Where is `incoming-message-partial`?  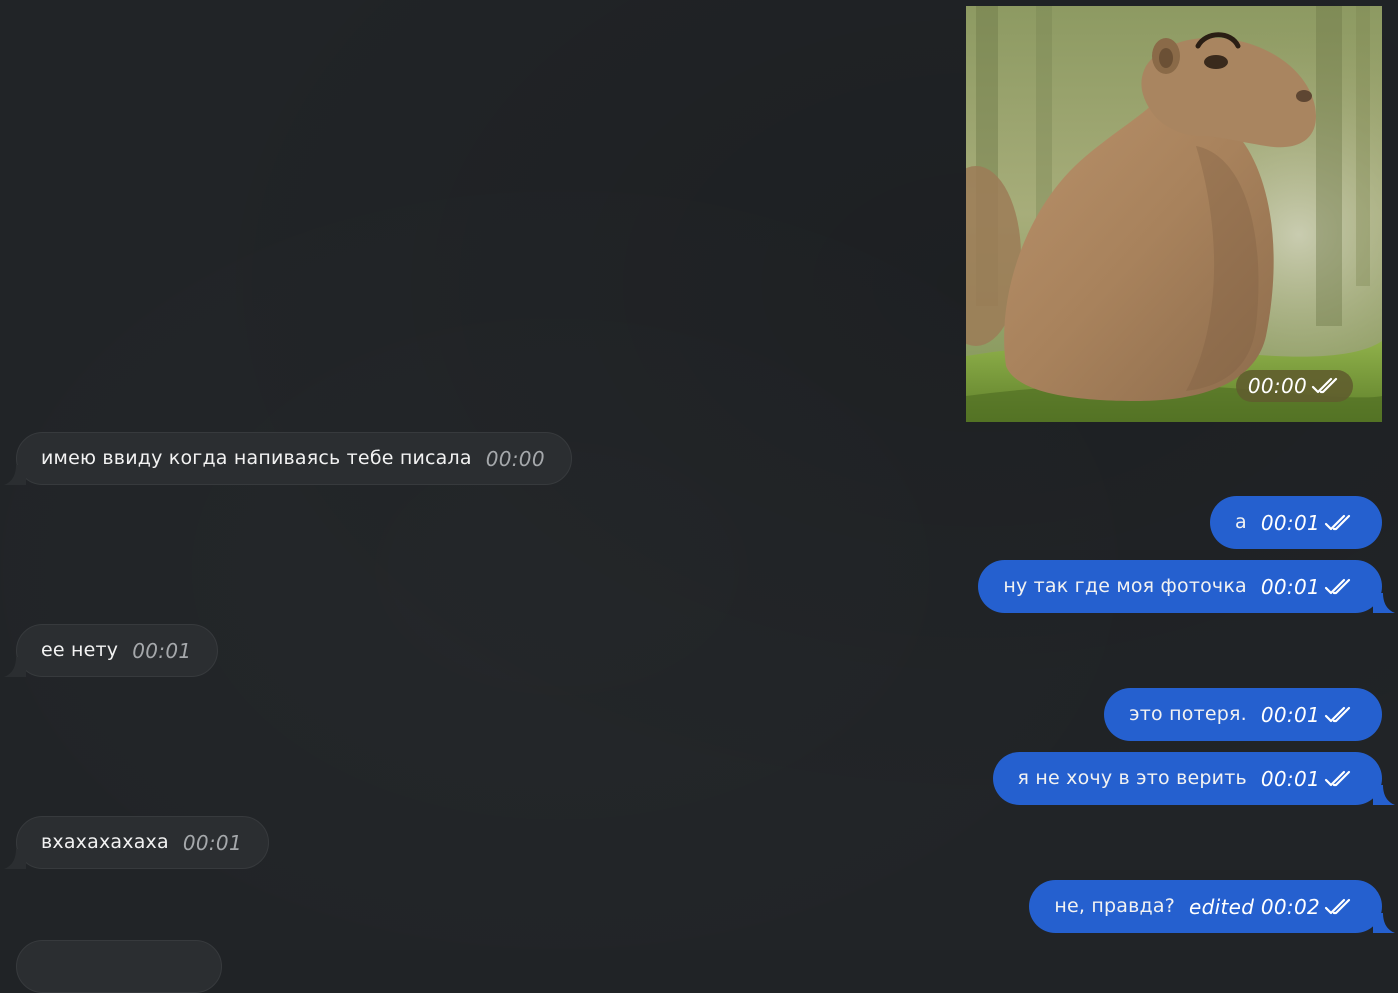
incoming-message-partial is located at coordinates (119, 966).